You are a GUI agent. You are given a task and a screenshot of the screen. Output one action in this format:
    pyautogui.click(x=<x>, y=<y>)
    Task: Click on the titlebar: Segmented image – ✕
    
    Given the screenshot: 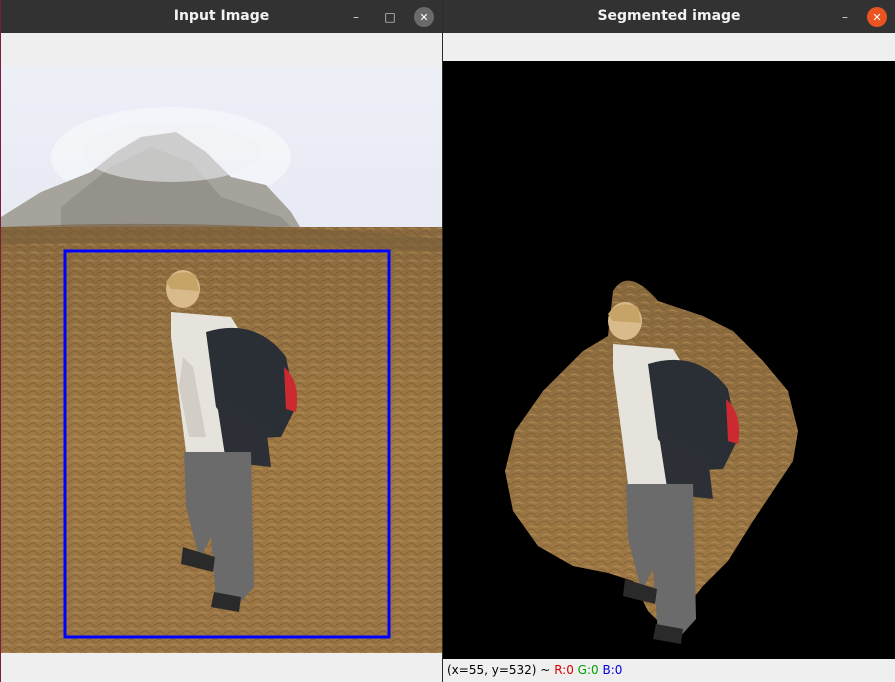 What is the action you would take?
    pyautogui.click(x=669, y=16)
    